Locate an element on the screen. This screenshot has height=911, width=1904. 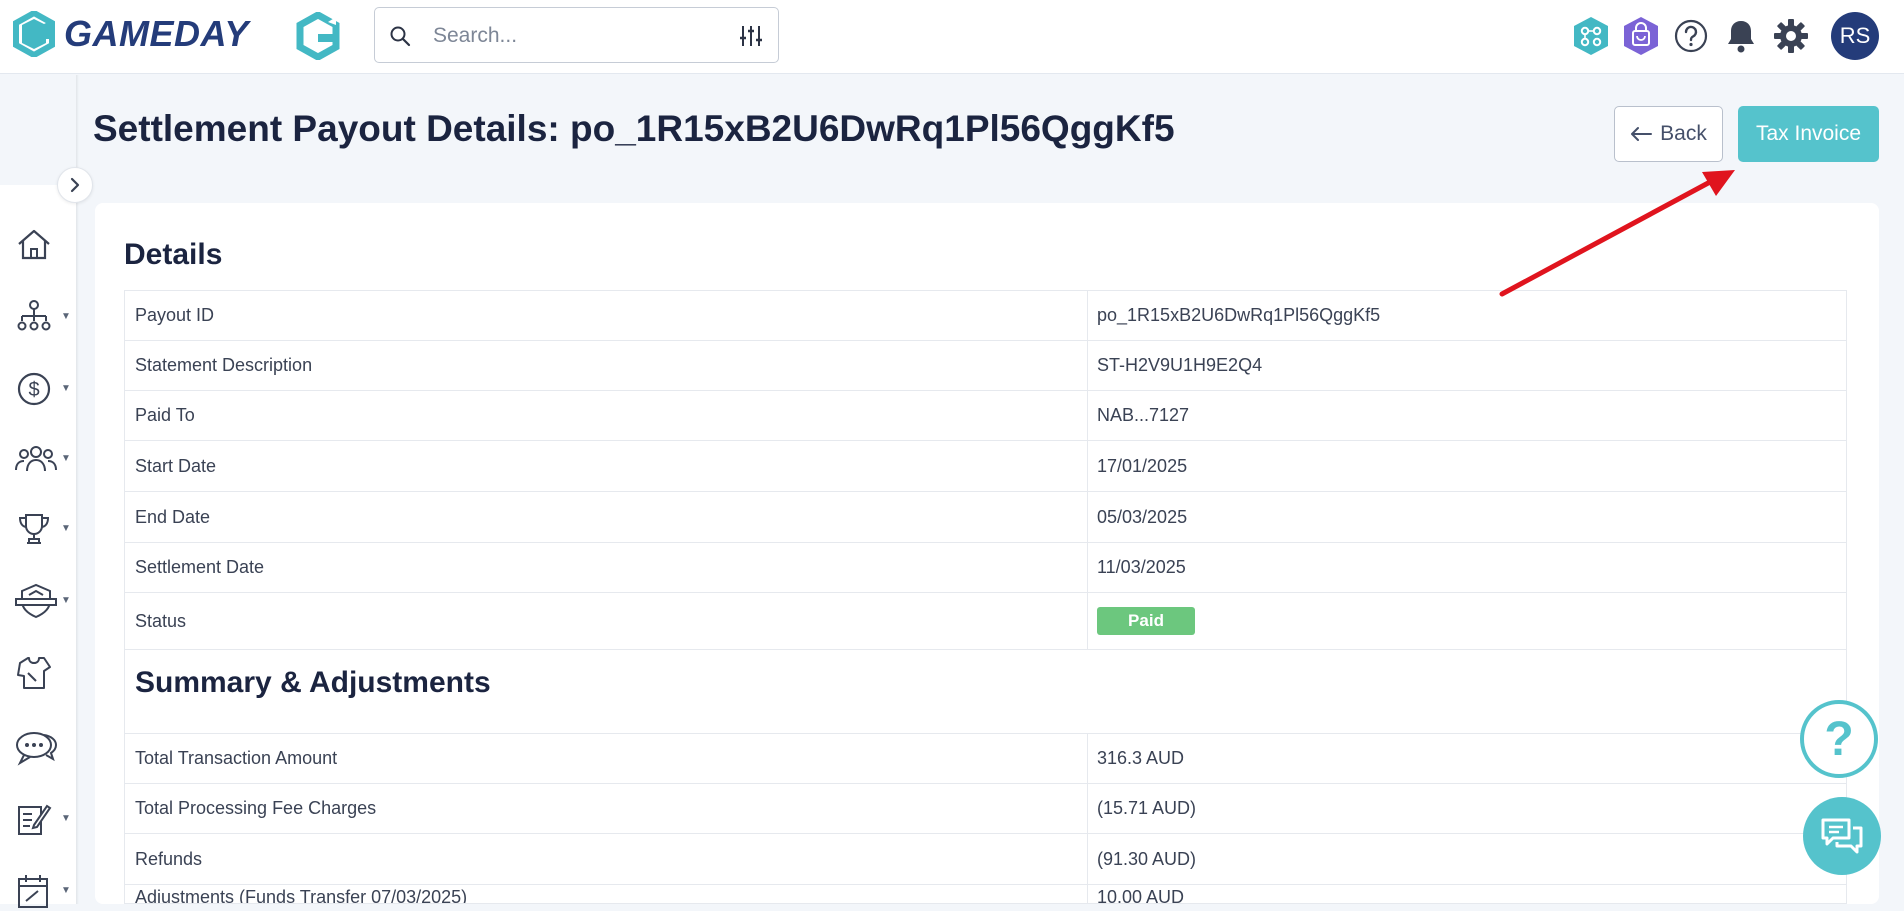
sidebar-item-finance: $ ▼ is located at coordinates (42, 389).